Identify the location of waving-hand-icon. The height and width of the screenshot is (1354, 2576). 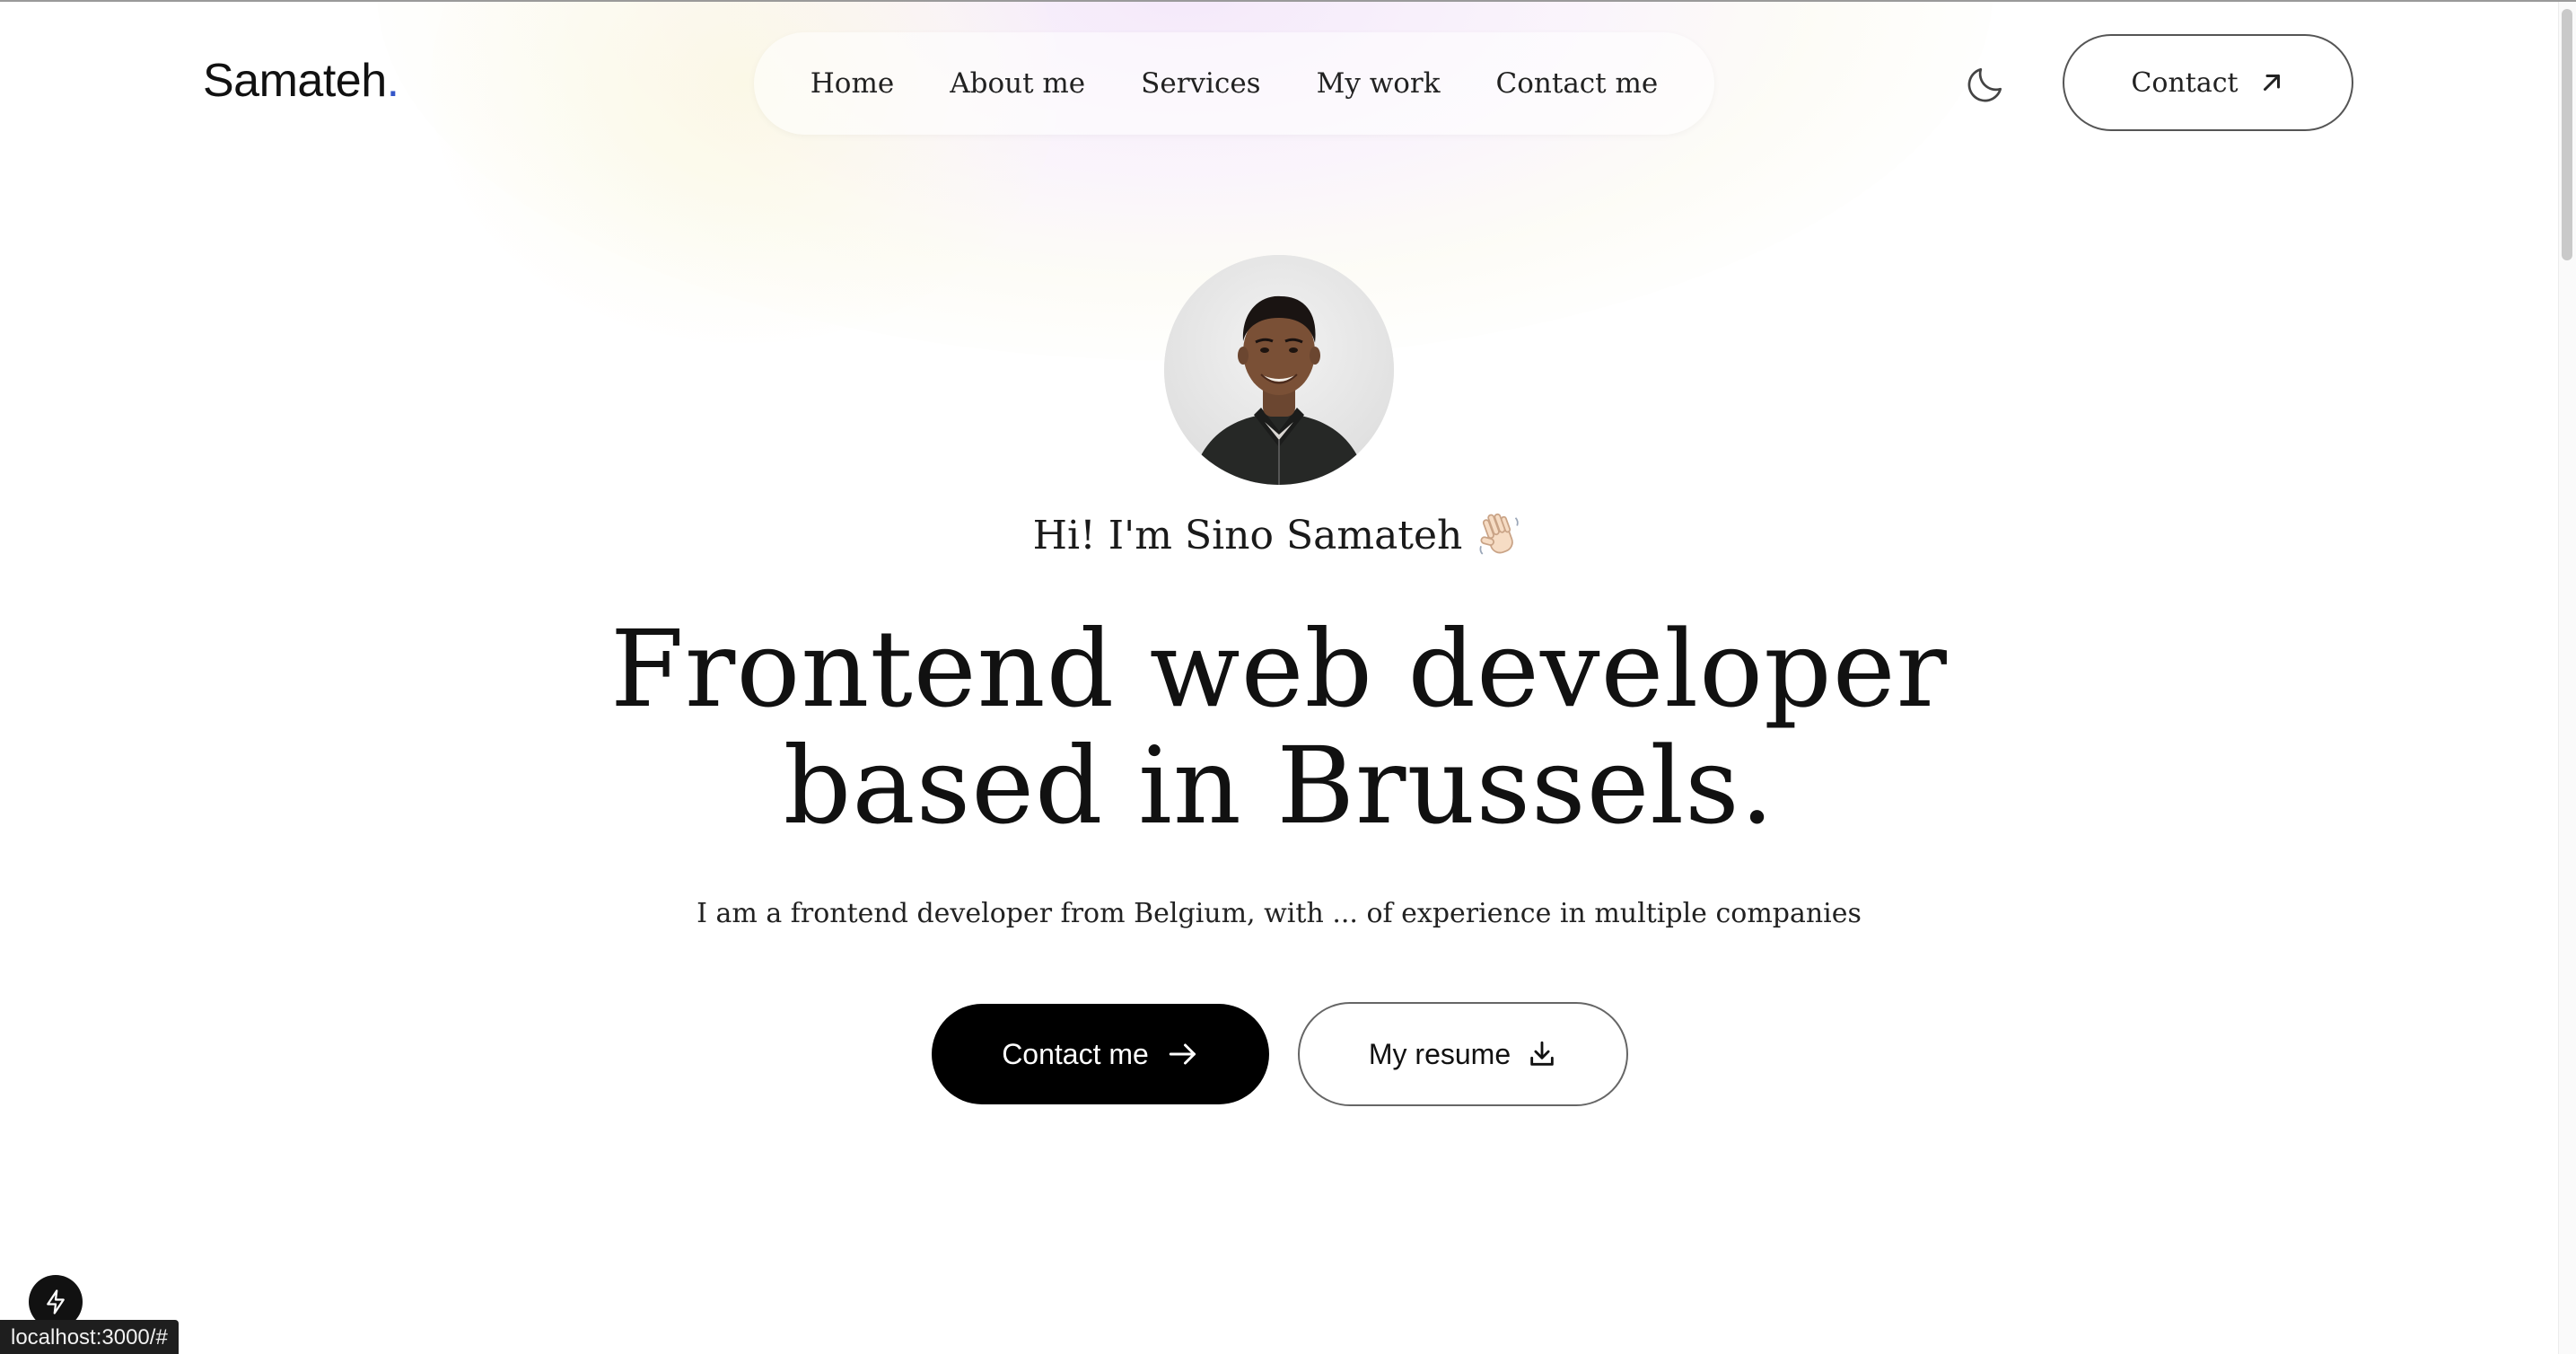
(1499, 534).